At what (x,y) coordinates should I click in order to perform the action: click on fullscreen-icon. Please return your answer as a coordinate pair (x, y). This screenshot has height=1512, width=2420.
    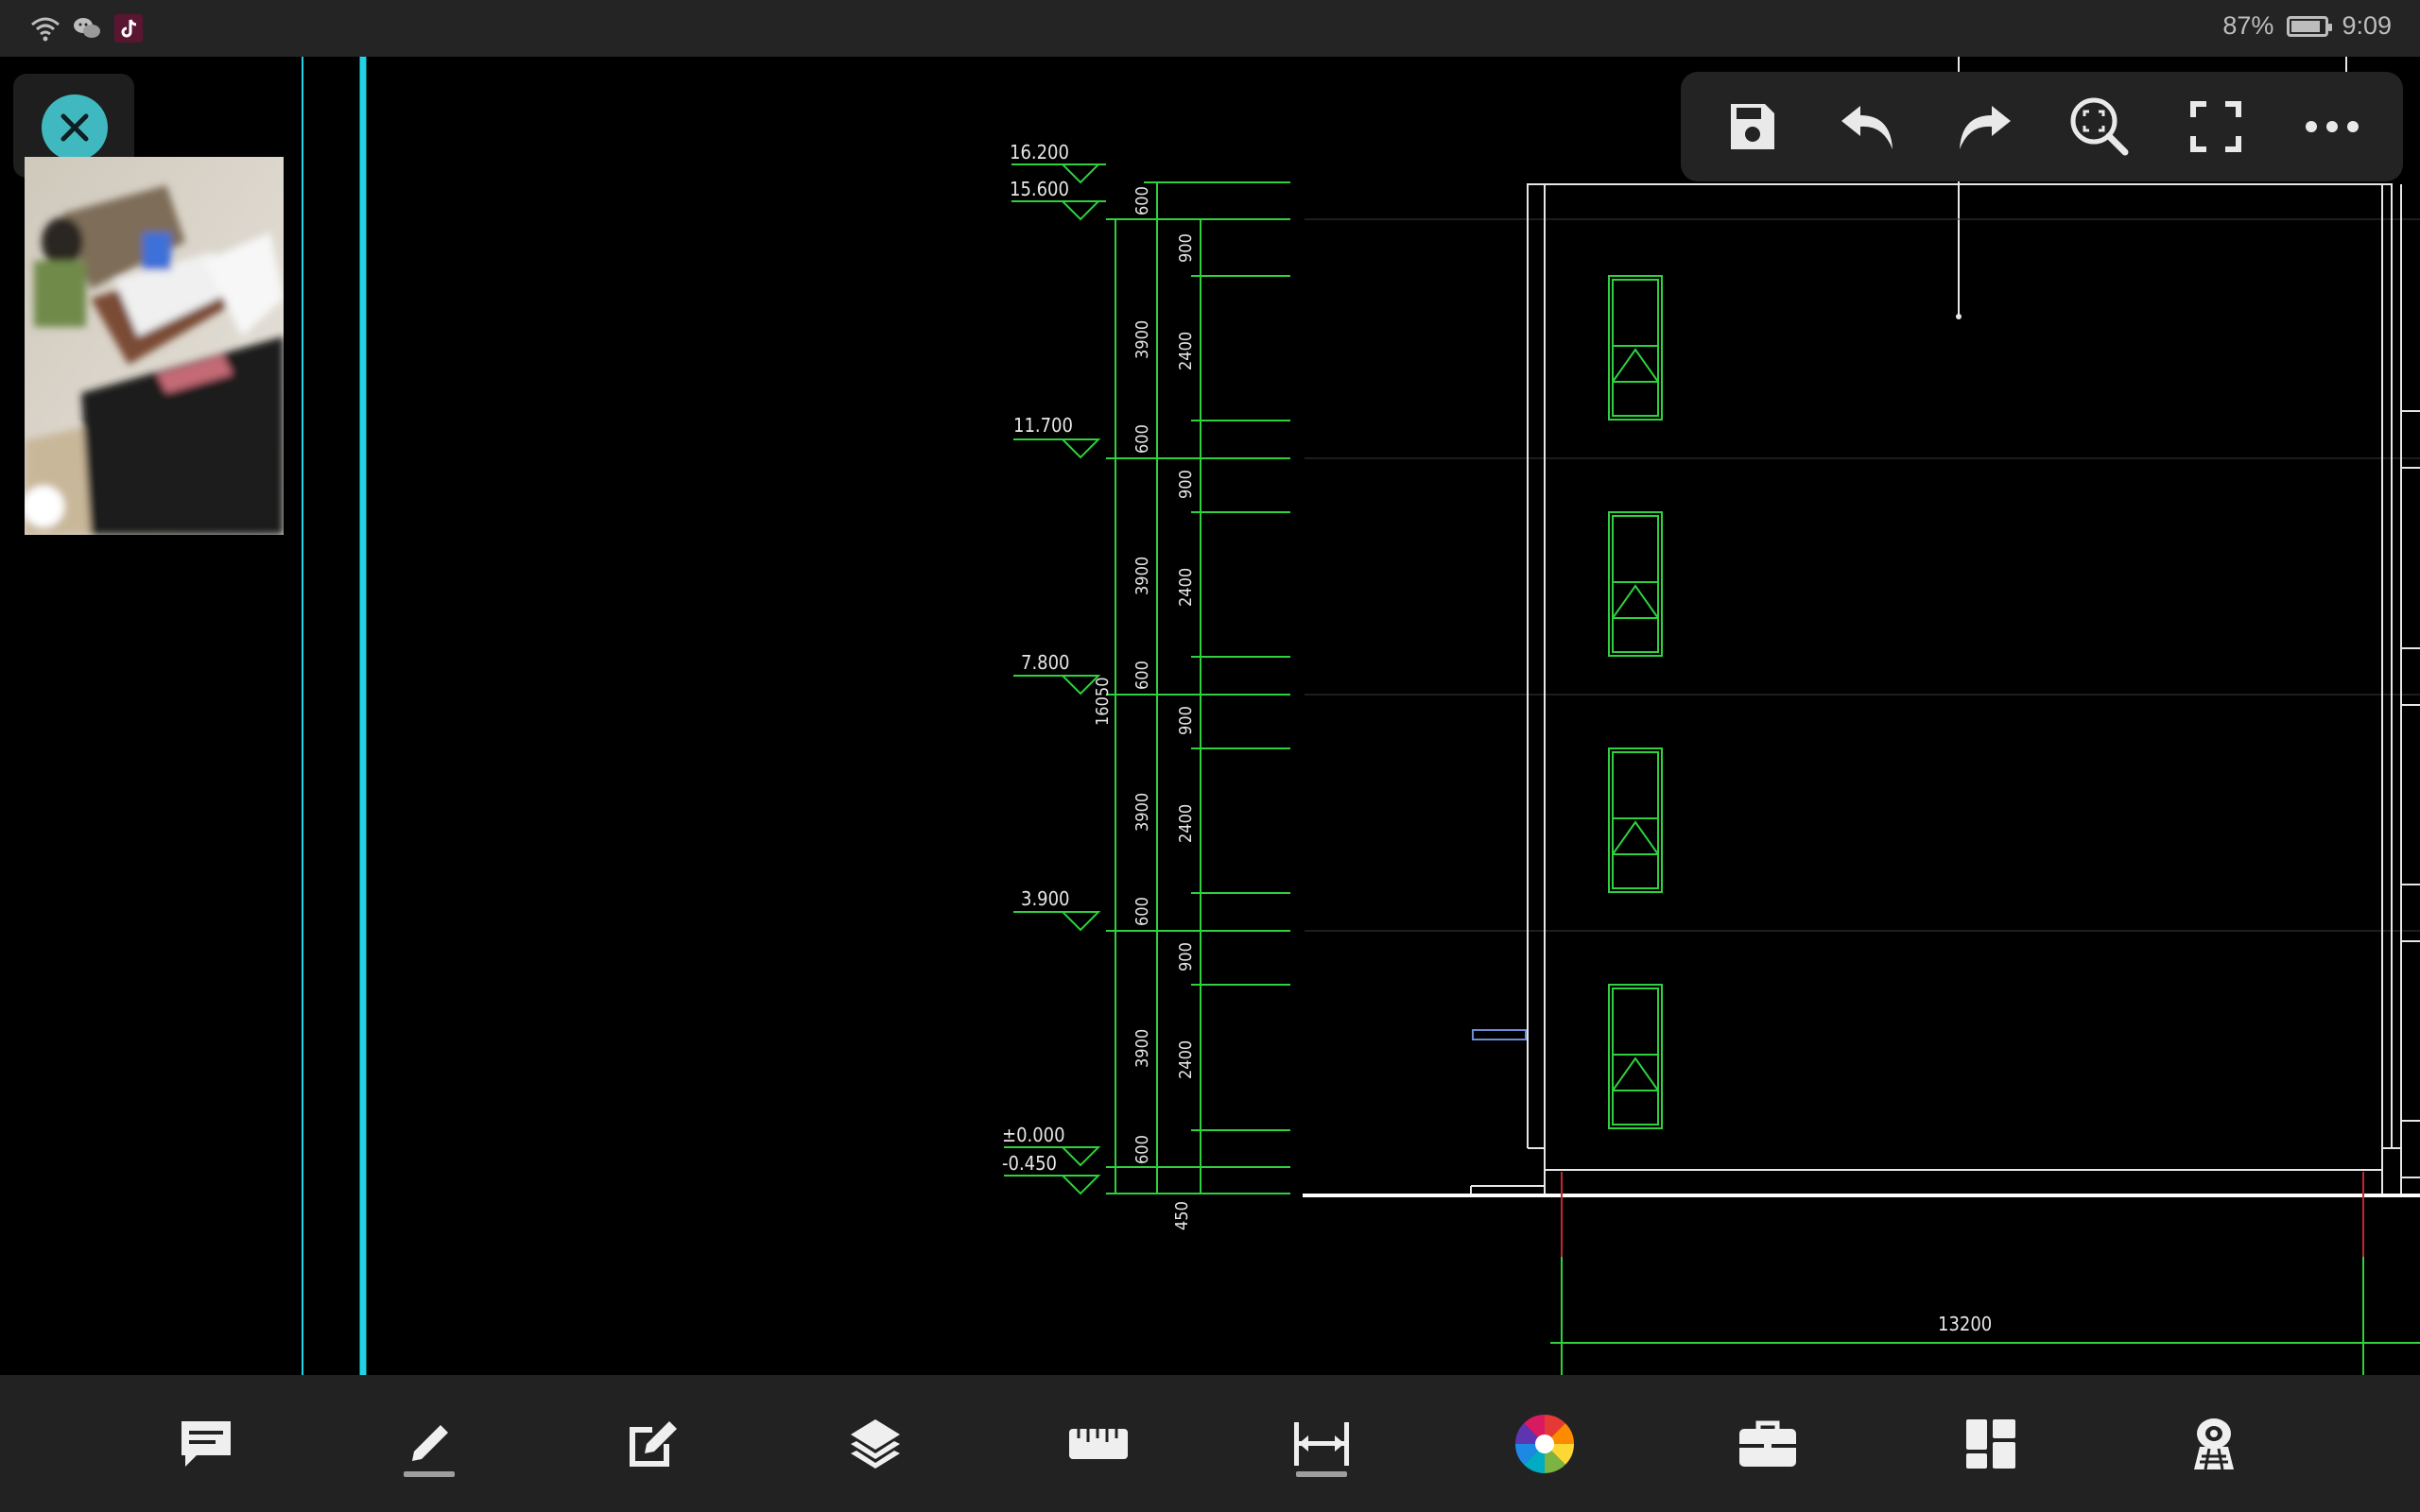
    Looking at the image, I should click on (2215, 126).